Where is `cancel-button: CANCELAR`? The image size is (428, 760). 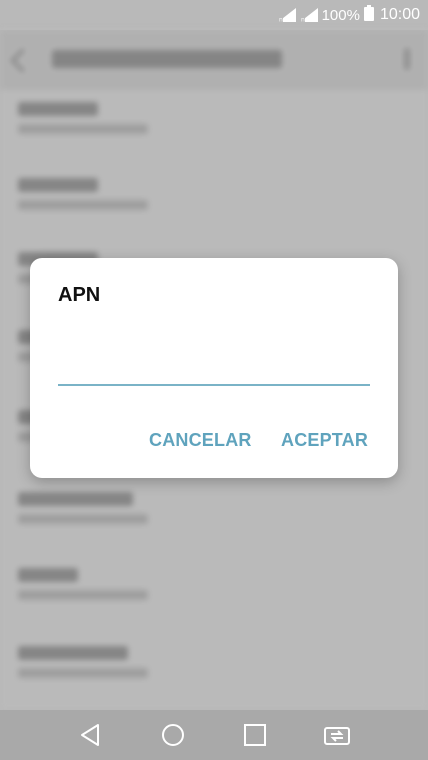 cancel-button: CANCELAR is located at coordinates (200, 440).